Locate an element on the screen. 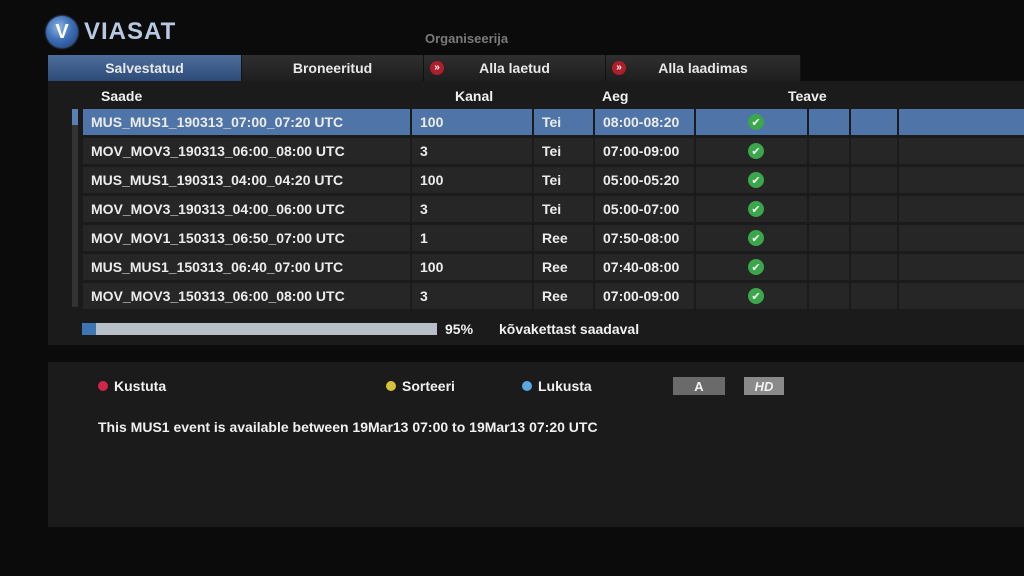  list-scrollbar is located at coordinates (75, 208).